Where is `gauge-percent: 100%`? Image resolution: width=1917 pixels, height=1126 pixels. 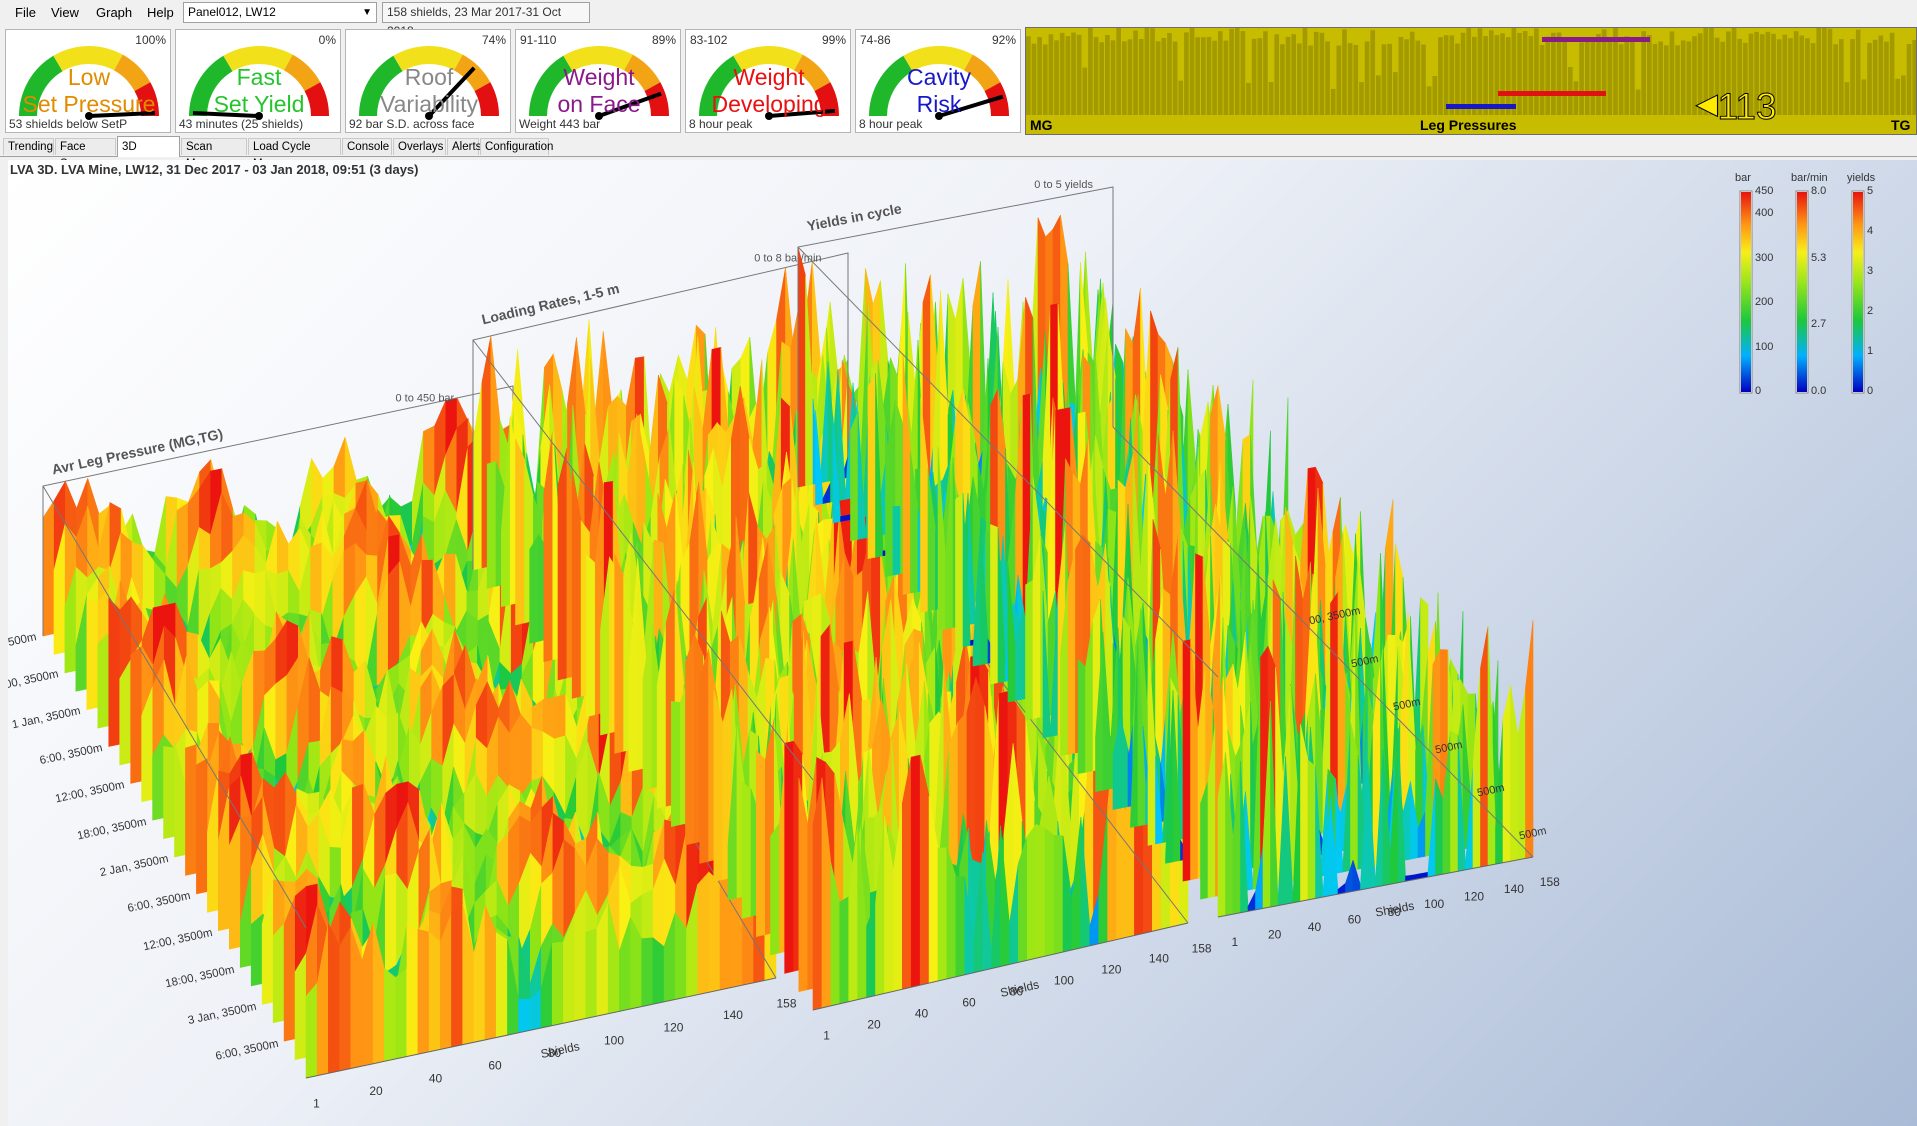
gauge-percent: 100% is located at coordinates (150, 40).